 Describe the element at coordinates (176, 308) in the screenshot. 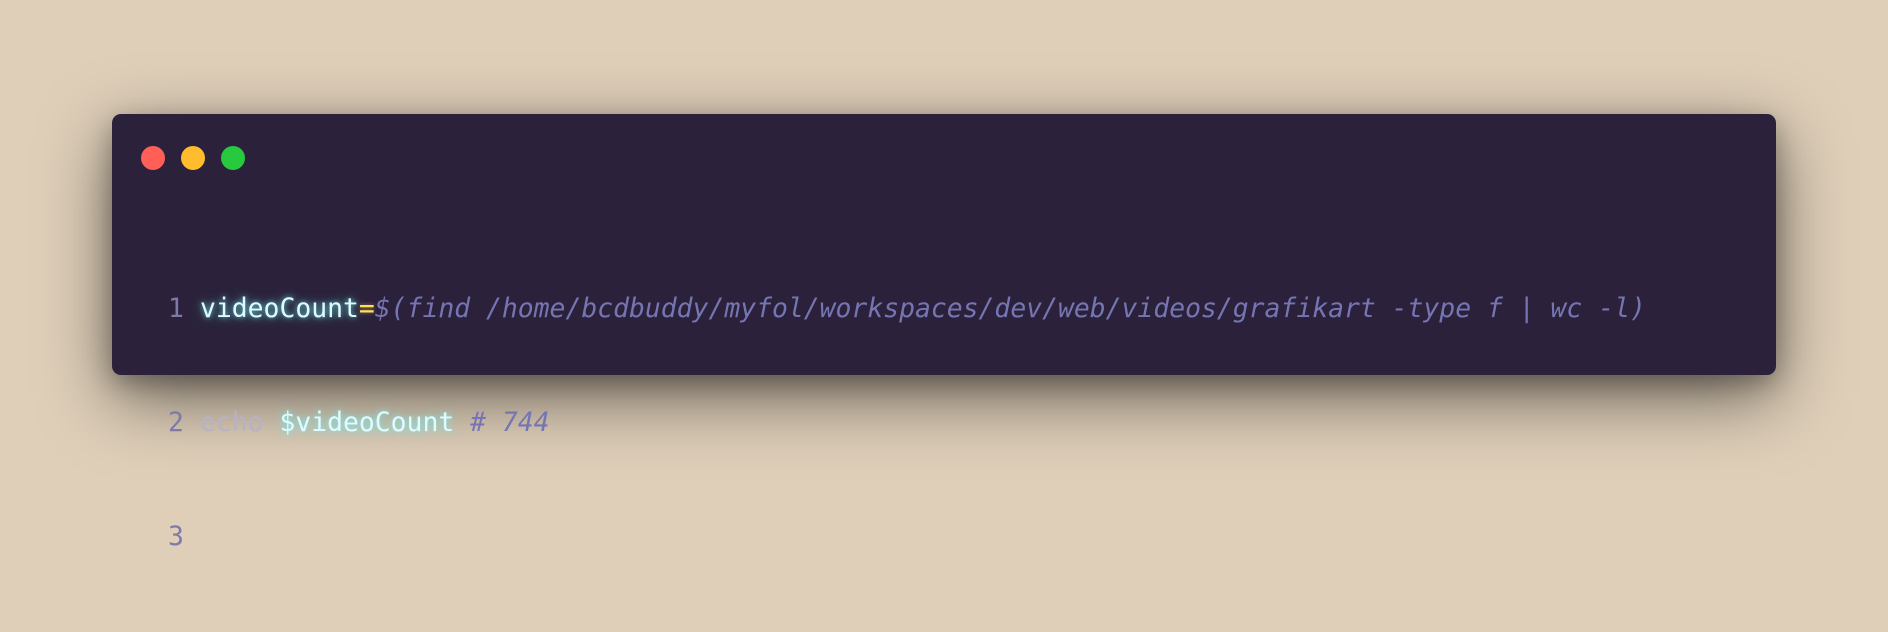

I see `line-number: 1` at that location.